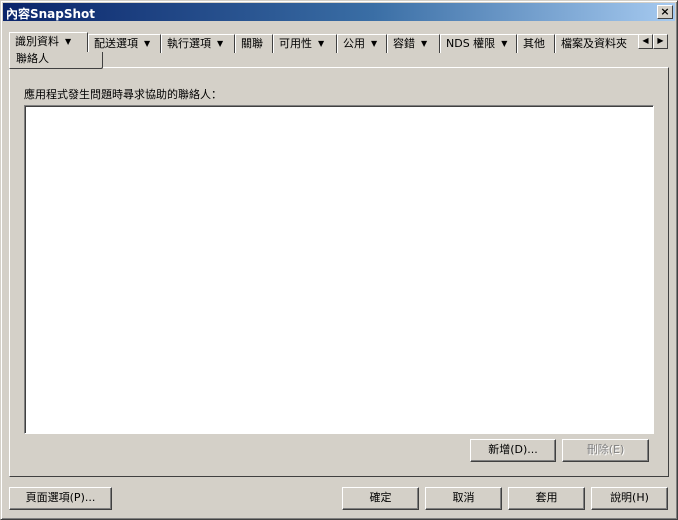 This screenshot has width=678, height=520. I want to click on tab-files-and-folders: 檔案及資料夾, so click(596, 43).